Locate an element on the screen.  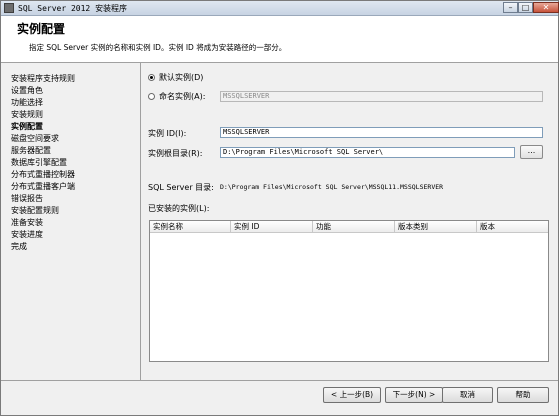
minimize-button: – is located at coordinates (510, 7).